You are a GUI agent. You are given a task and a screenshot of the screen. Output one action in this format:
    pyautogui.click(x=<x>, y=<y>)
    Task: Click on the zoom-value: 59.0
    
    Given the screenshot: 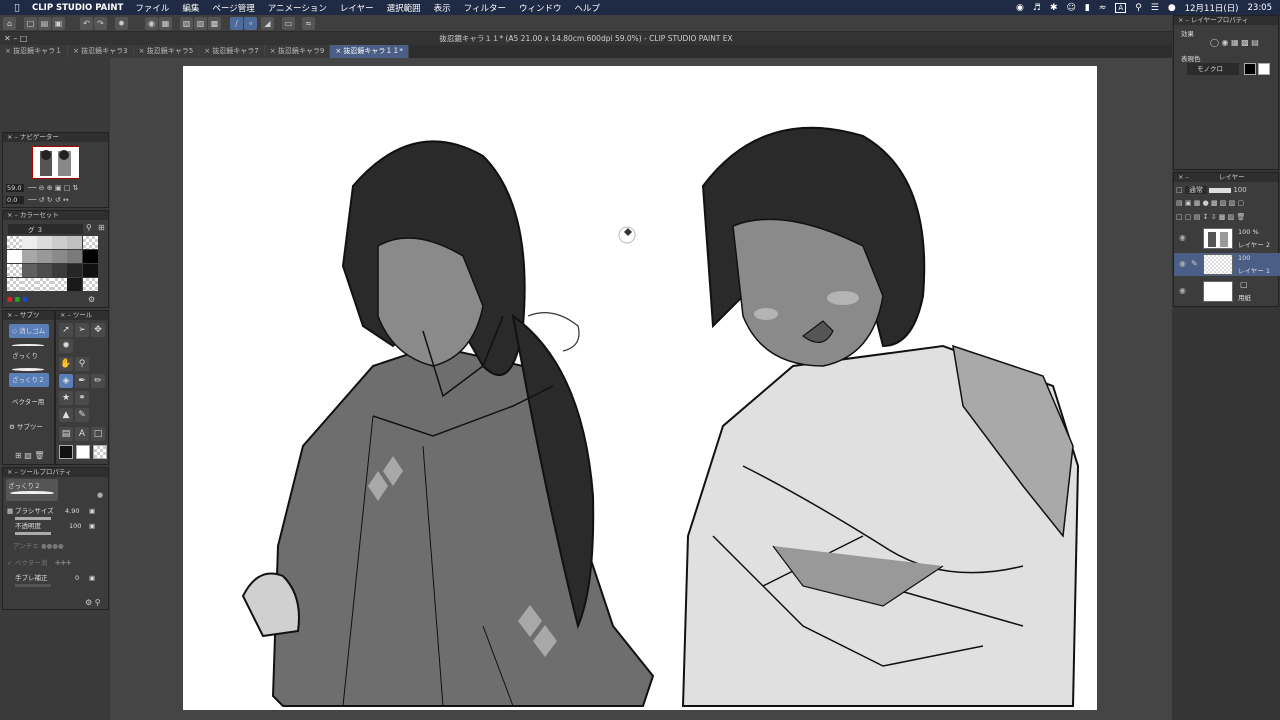 What is the action you would take?
    pyautogui.click(x=15, y=188)
    